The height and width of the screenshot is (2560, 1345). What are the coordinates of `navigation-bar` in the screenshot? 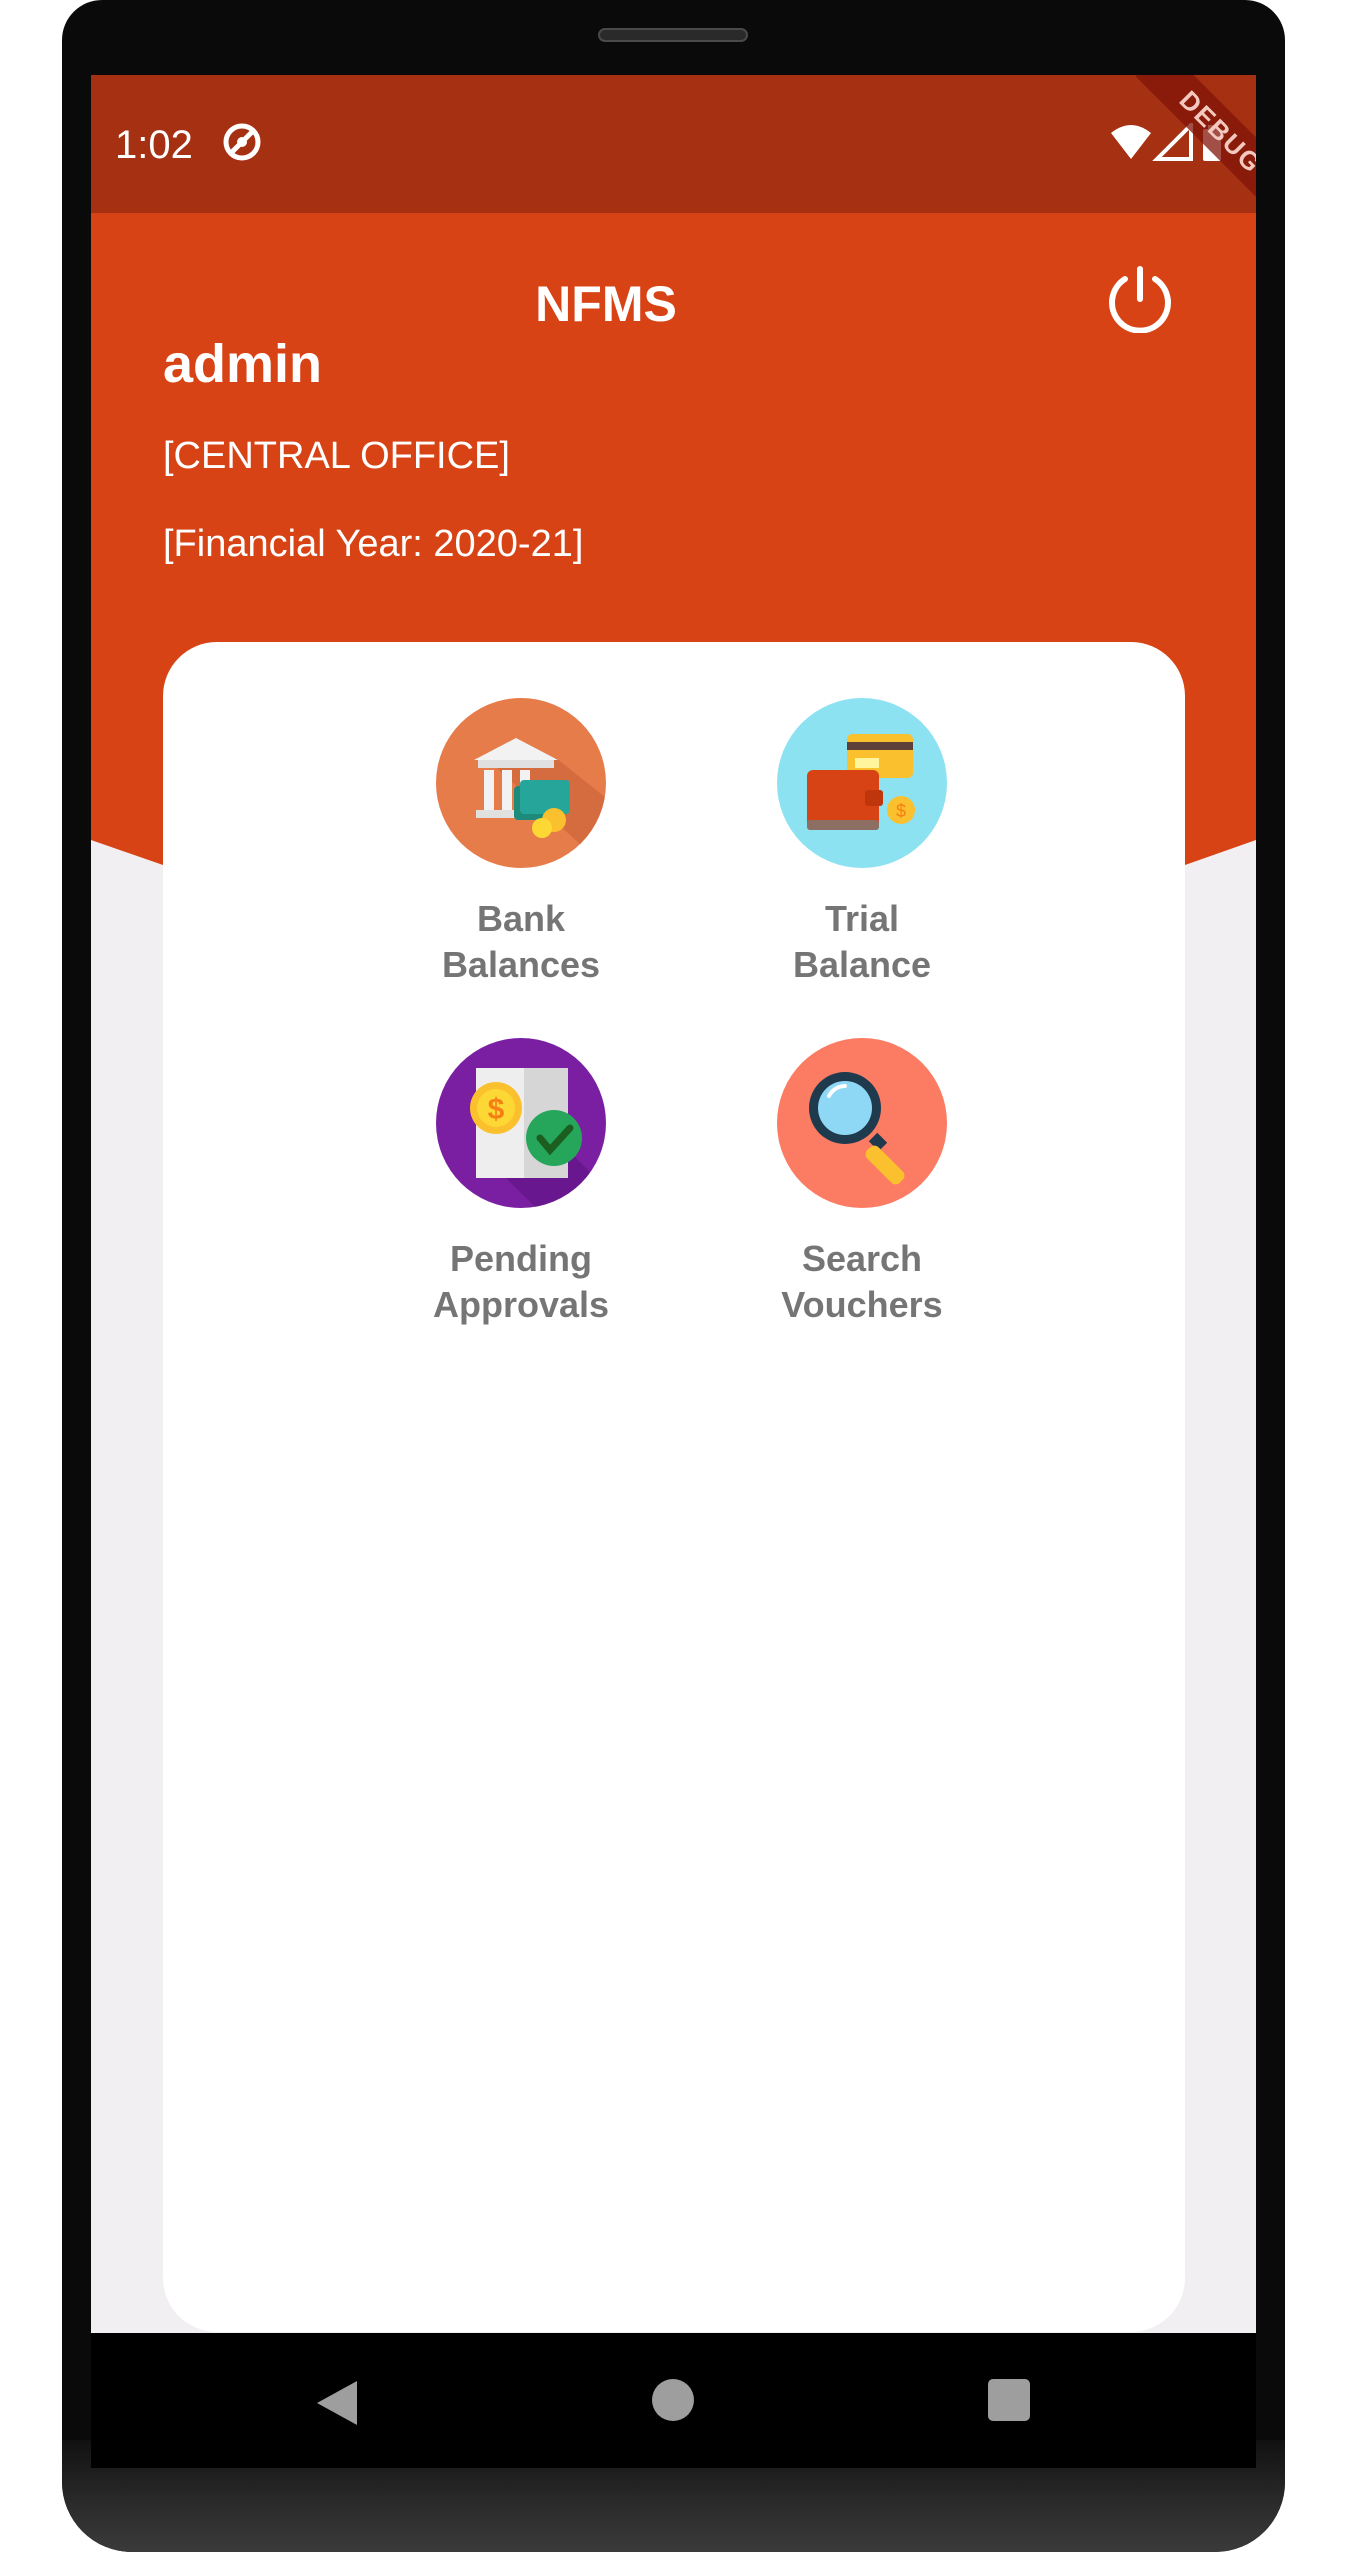 It's located at (673, 2400).